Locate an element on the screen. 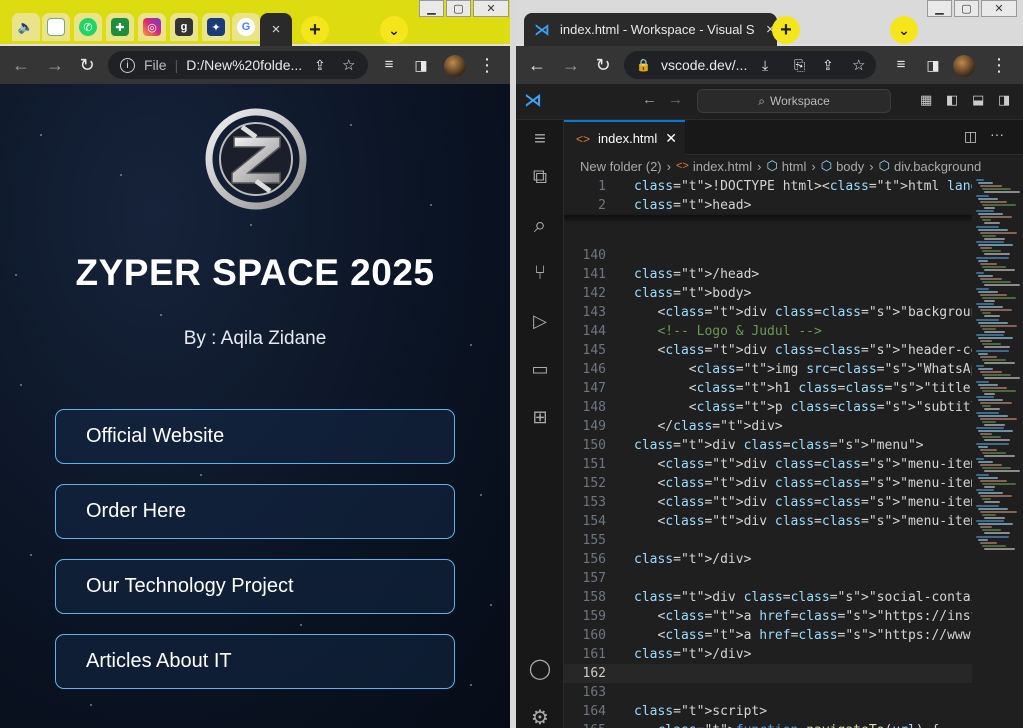 This screenshot has width=1023, height=728. code-line: 164 class="t">script> is located at coordinates (768, 711).